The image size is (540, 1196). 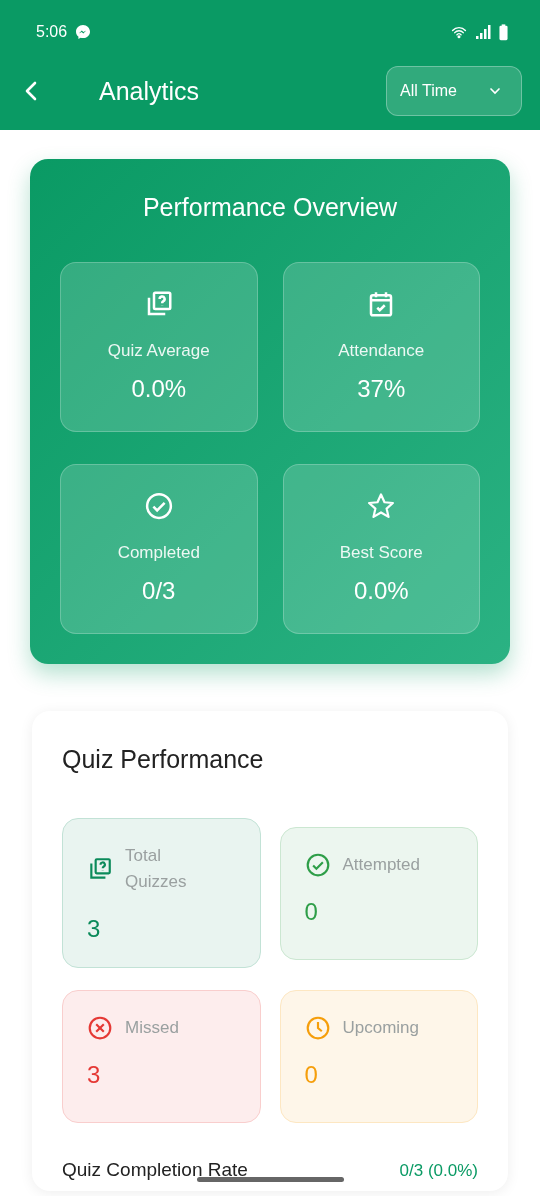 I want to click on stat-label: Attempted, so click(x=381, y=864).